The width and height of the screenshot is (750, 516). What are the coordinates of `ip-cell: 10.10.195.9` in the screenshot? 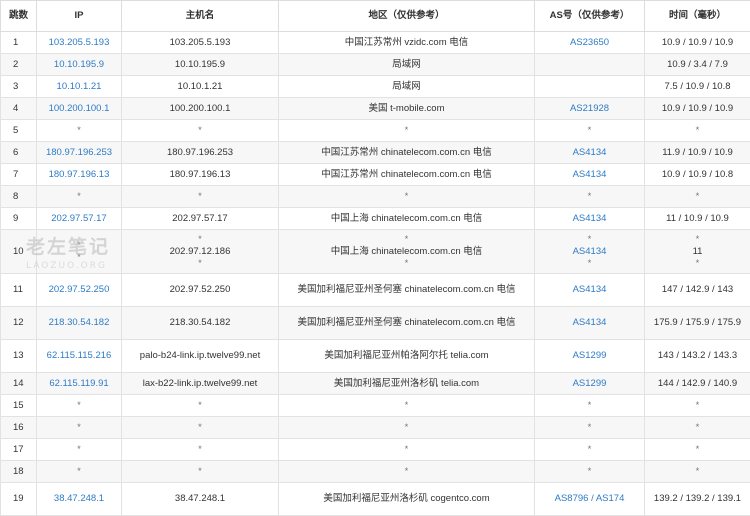 It's located at (79, 65).